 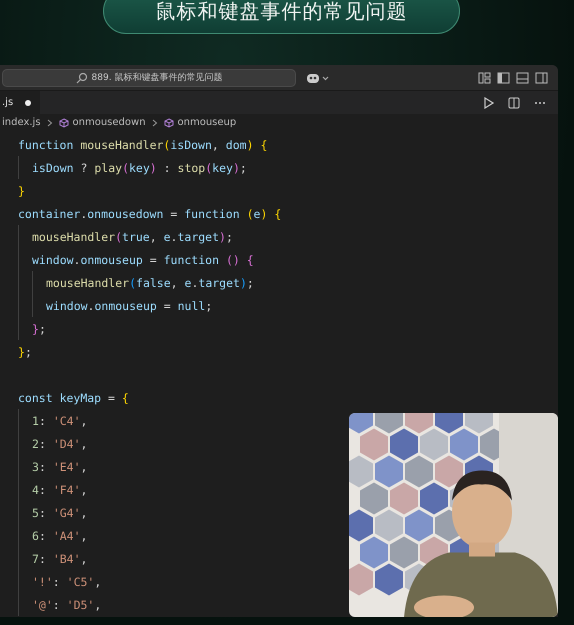 What do you see at coordinates (488, 102) in the screenshot?
I see `run-icon` at bounding box center [488, 102].